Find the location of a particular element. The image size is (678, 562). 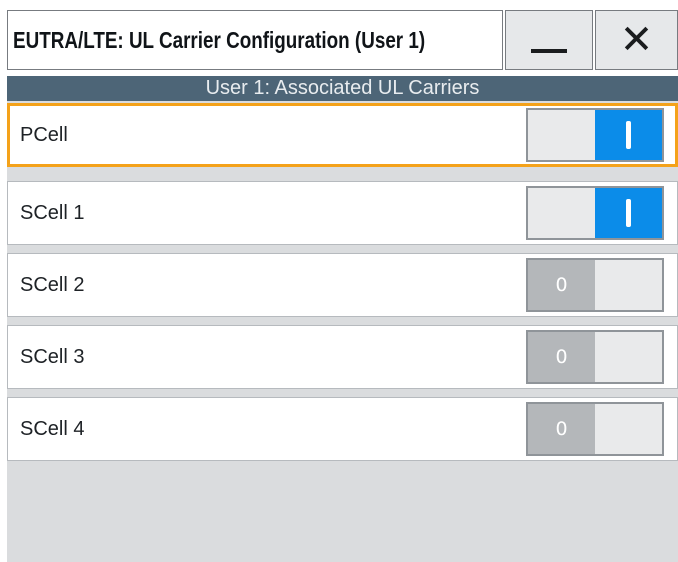

carrier-row-scell-3: SCell 3 0 is located at coordinates (342, 357).